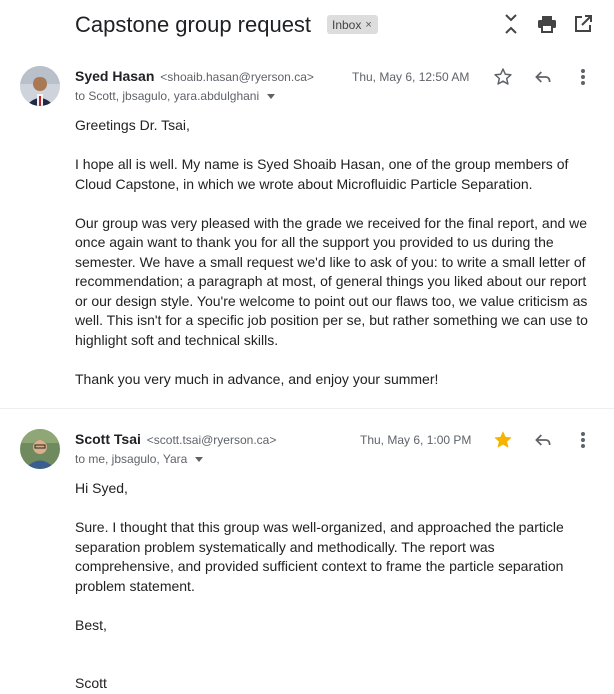 The image size is (614, 694). I want to click on message-divider, so click(307, 408).